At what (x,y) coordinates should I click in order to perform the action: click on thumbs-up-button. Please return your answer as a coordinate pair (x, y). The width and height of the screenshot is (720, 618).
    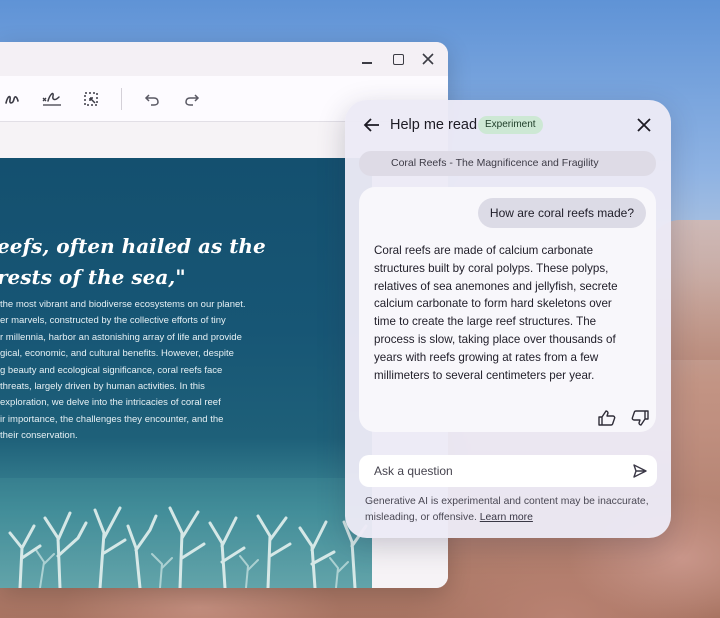
    Looking at the image, I should click on (607, 418).